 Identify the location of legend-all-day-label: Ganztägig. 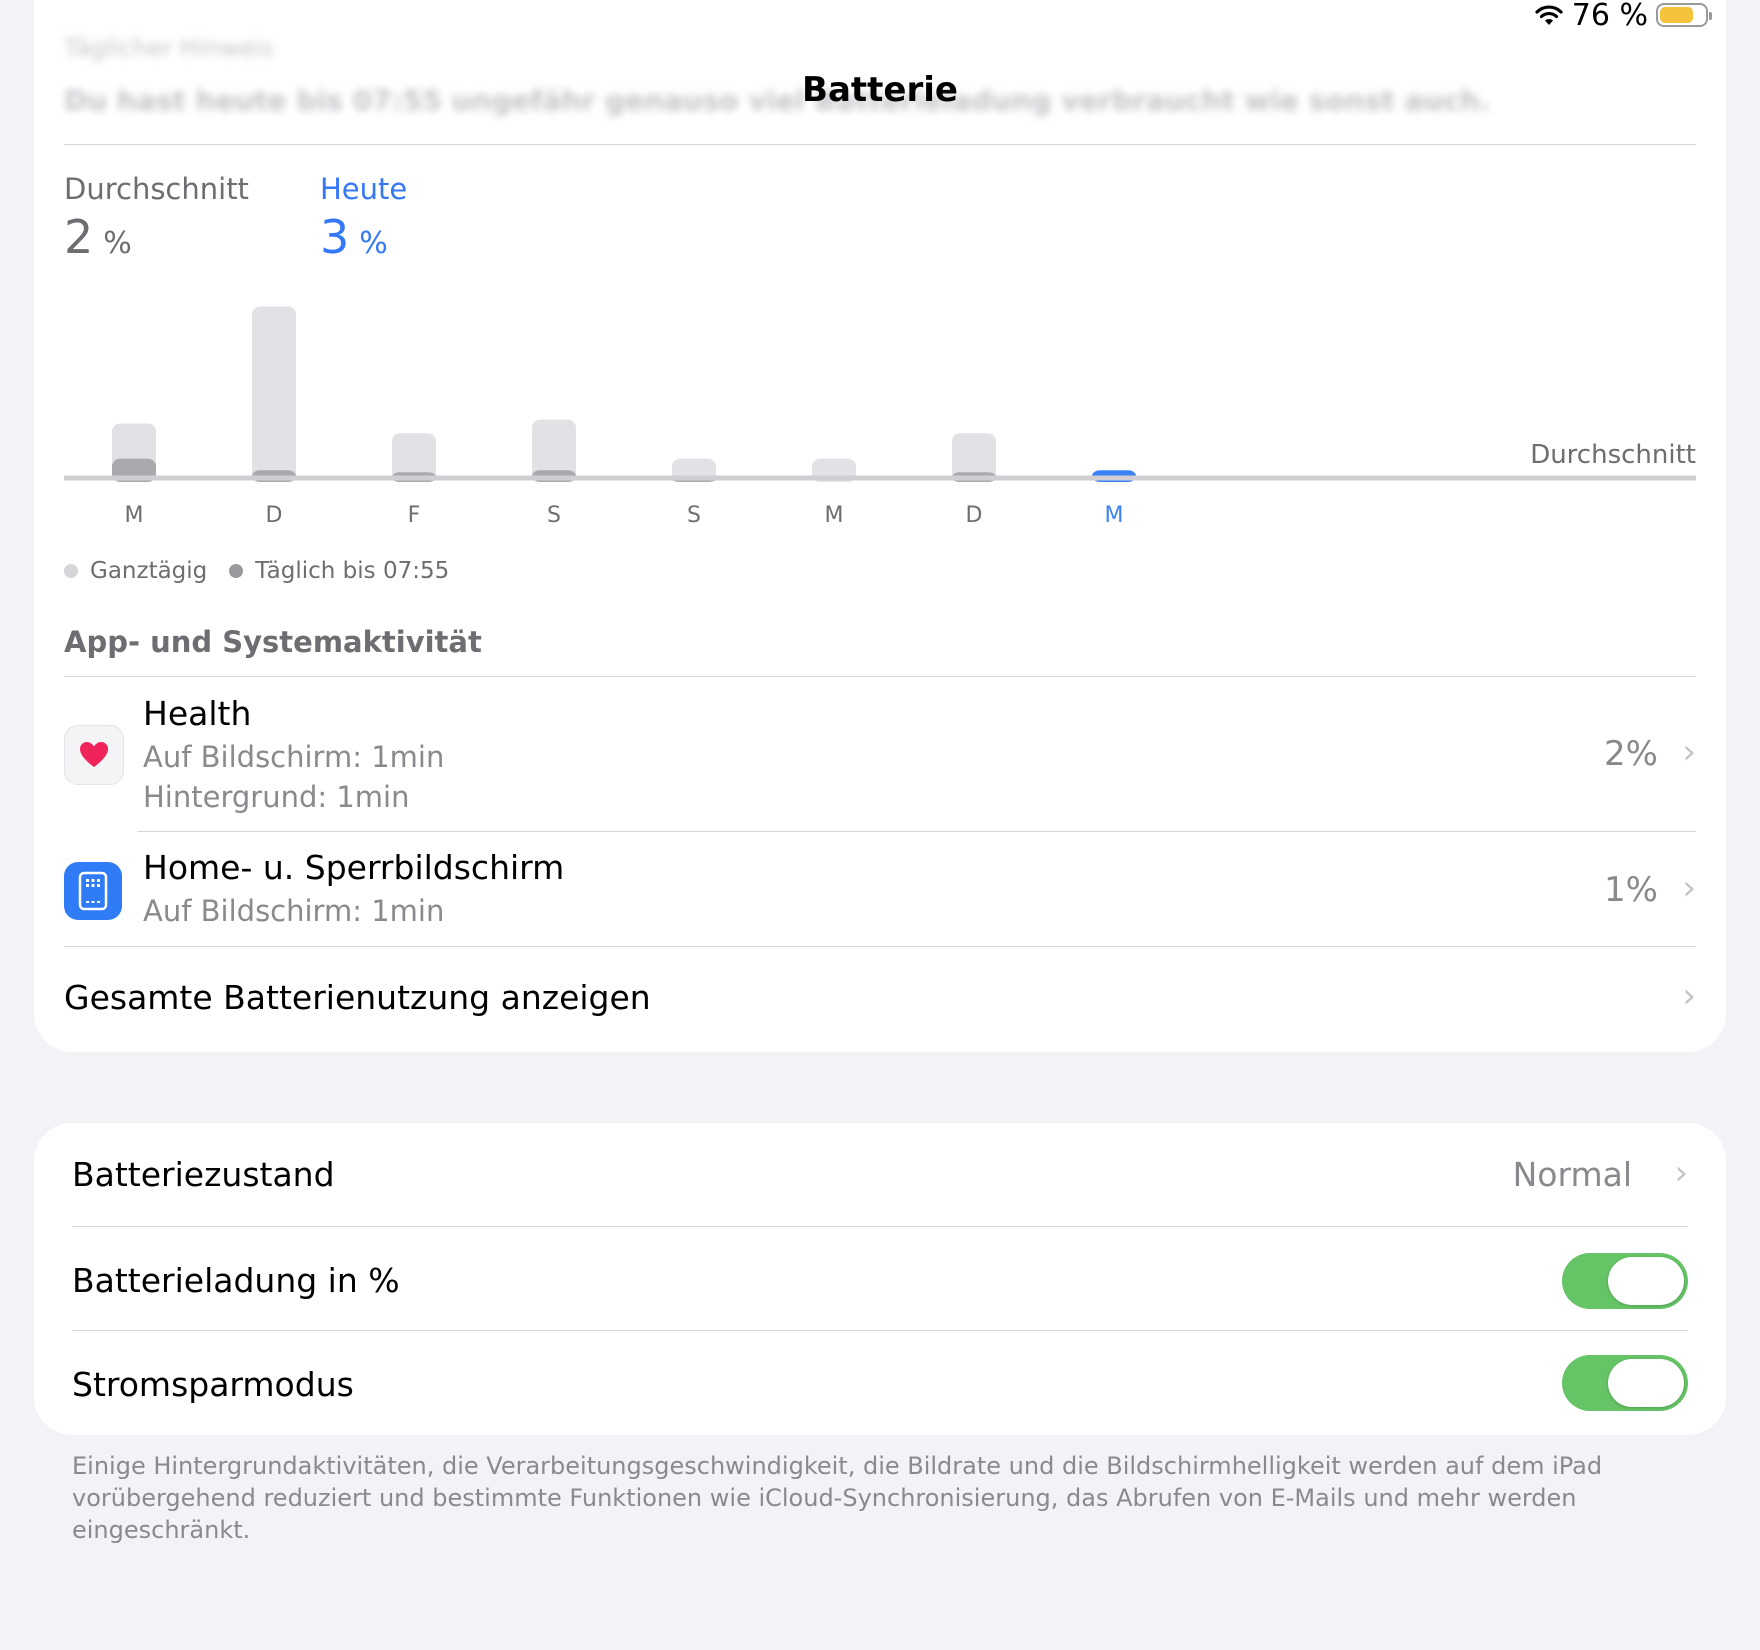
(149, 571).